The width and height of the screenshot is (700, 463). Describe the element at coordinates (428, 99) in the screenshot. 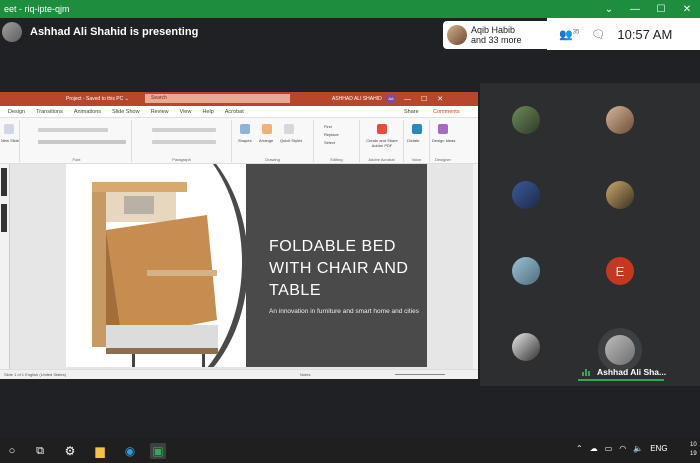

I see `ppt-window-controls: —☐✕` at that location.